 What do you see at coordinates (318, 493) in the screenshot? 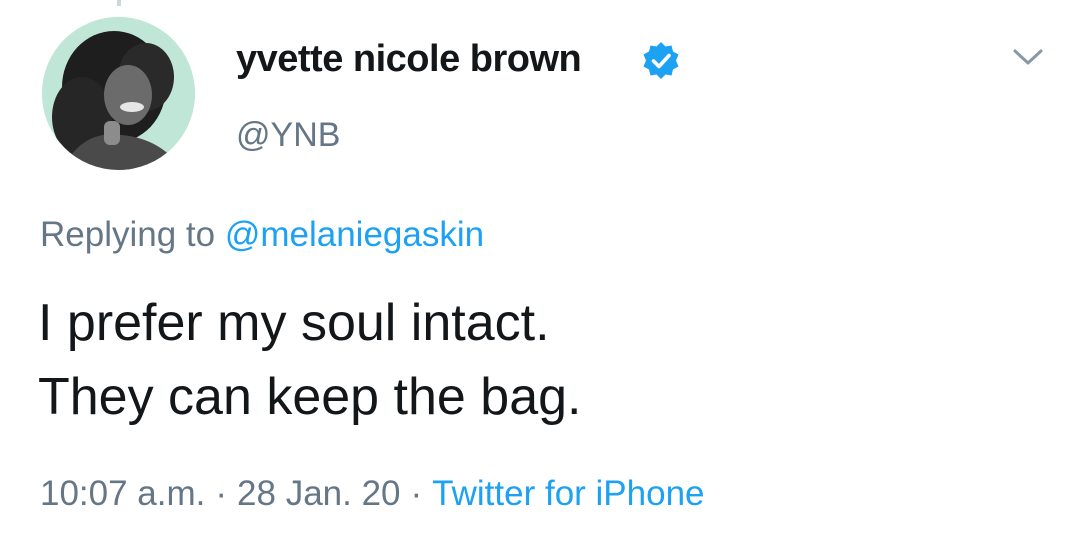
I see `tweet-date: 28 Jan. 20` at bounding box center [318, 493].